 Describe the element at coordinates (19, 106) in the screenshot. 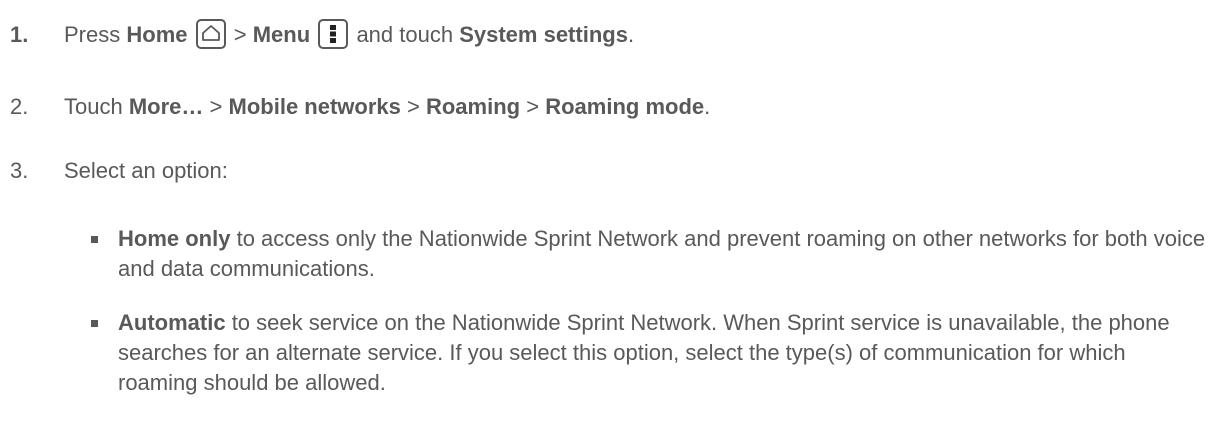

I see `step-number: 2.` at that location.